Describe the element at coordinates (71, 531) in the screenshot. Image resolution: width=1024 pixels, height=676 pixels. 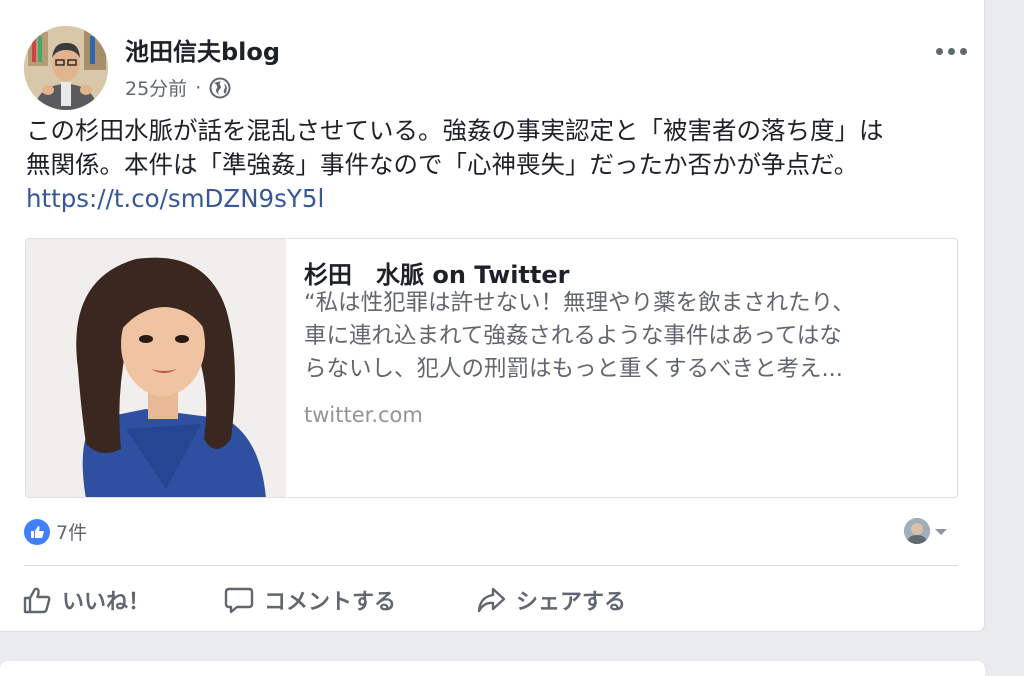
I see `reaction-count: 7件` at that location.